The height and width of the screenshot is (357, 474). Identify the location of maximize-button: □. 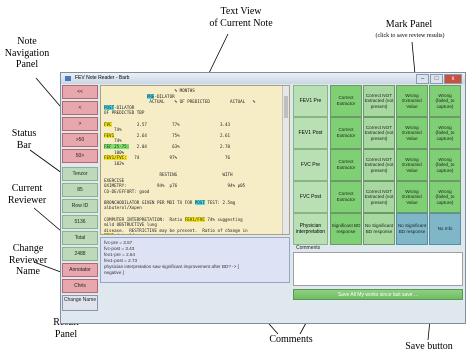
(436, 79).